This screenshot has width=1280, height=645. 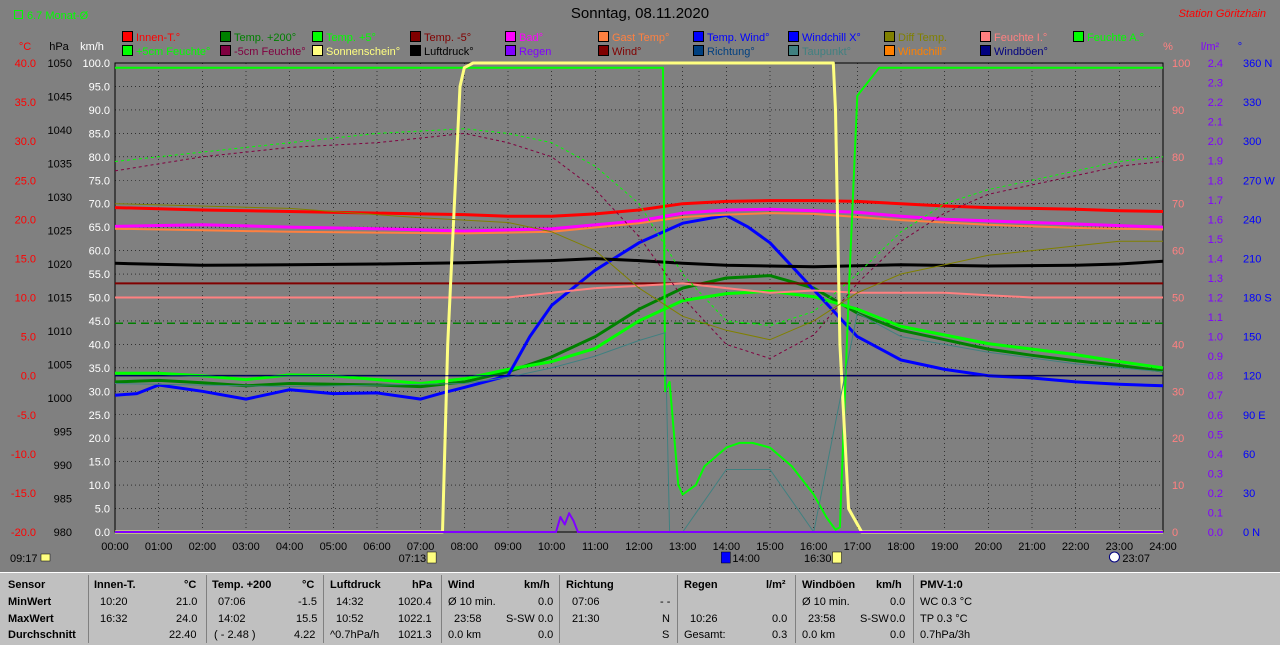 What do you see at coordinates (837, 557) in the screenshot?
I see `sunset-icon` at bounding box center [837, 557].